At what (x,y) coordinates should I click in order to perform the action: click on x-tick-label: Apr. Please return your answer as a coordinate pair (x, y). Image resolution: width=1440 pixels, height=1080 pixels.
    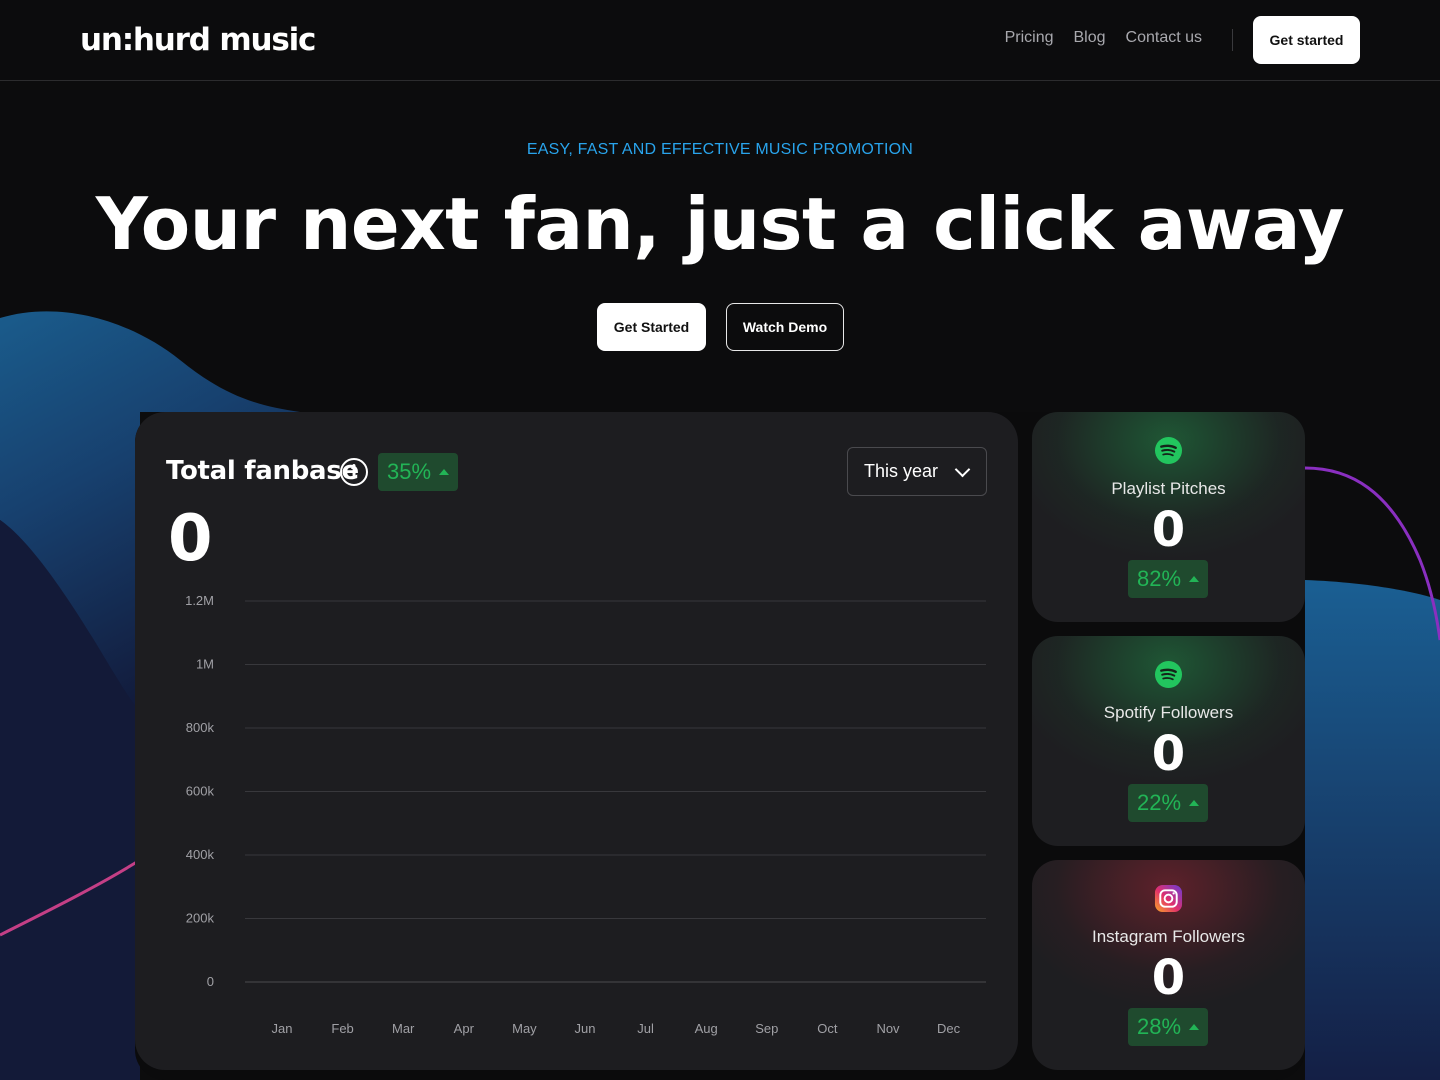
    Looking at the image, I should click on (464, 1028).